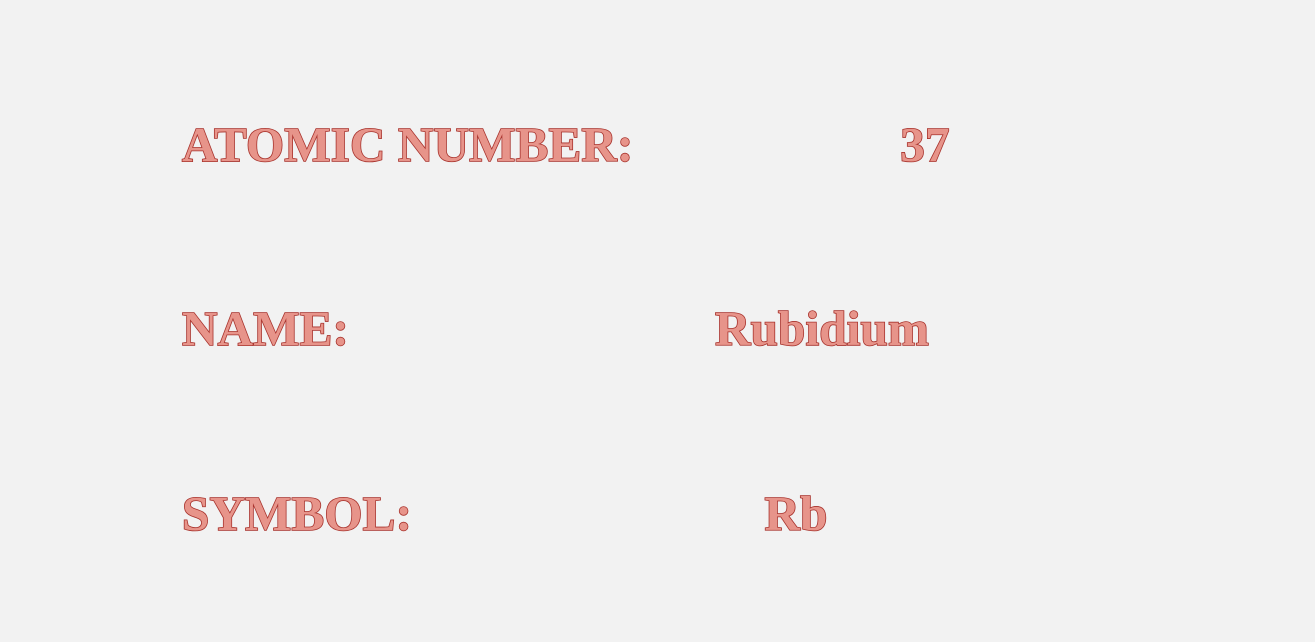  What do you see at coordinates (265, 328) in the screenshot?
I see `name-label: NAME:` at bounding box center [265, 328].